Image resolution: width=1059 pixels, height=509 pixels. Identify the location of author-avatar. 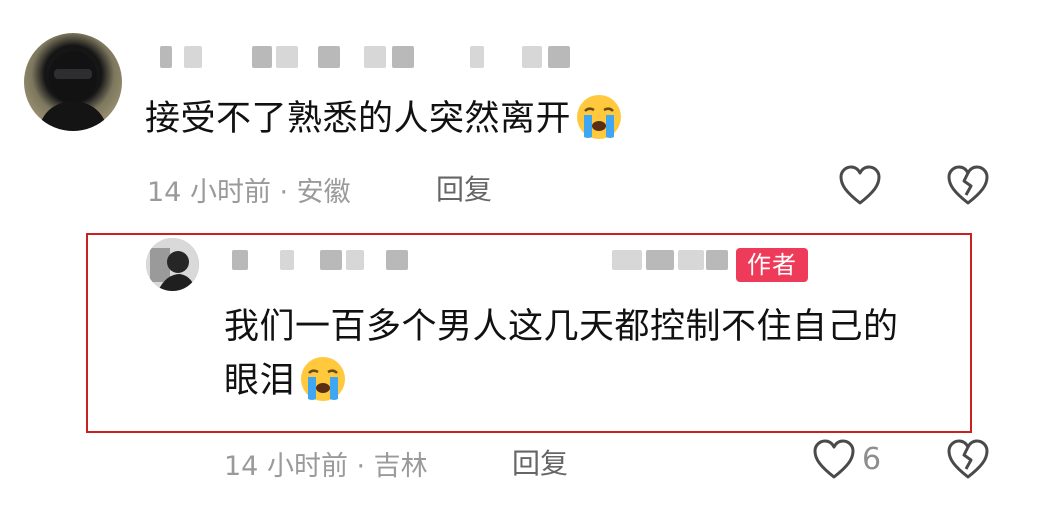
(172, 264).